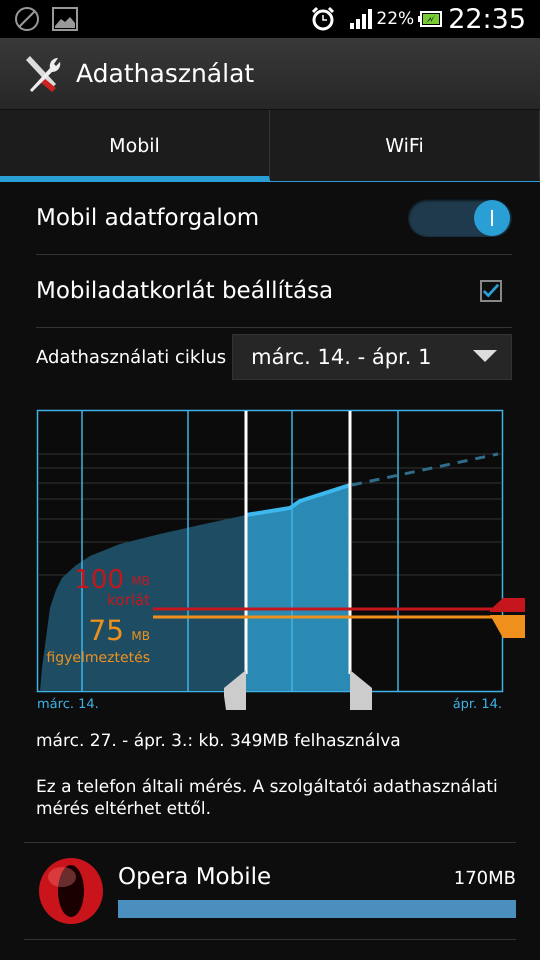 The height and width of the screenshot is (960, 540). What do you see at coordinates (128, 600) in the screenshot?
I see `limit-label: korlát` at bounding box center [128, 600].